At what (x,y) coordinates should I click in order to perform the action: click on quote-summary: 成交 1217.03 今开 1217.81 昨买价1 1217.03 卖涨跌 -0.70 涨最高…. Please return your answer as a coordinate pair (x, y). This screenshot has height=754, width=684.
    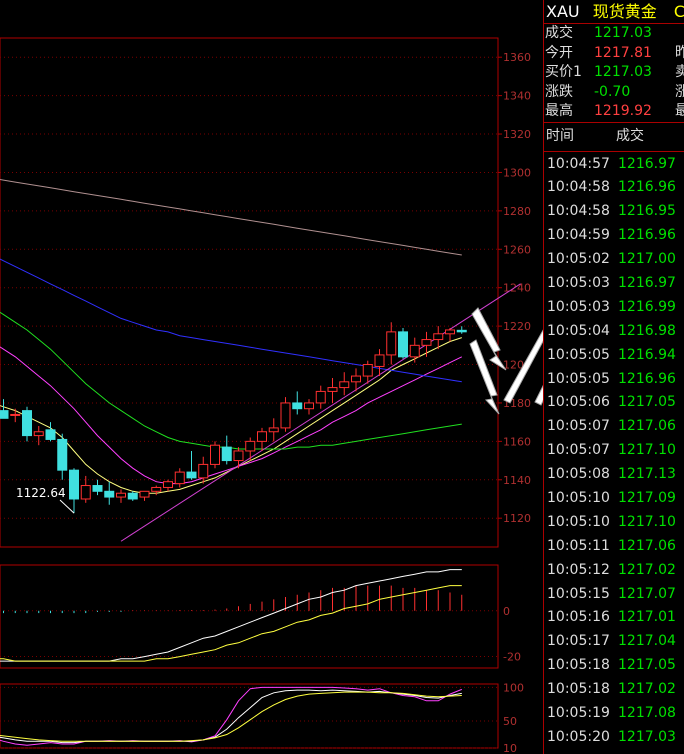
    Looking at the image, I should click on (614, 73).